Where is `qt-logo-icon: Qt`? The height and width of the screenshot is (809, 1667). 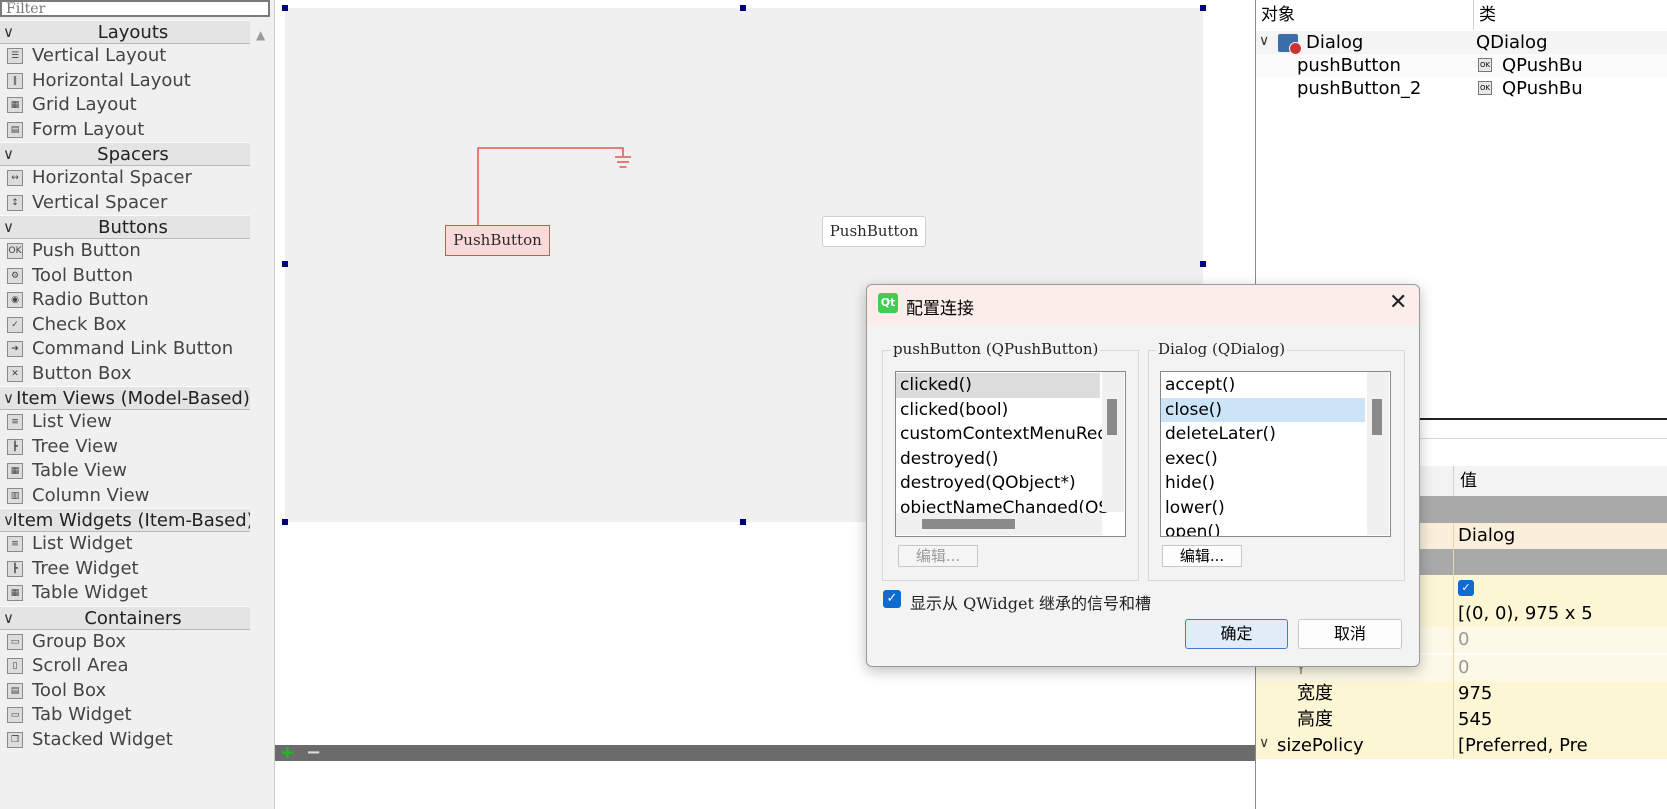 qt-logo-icon: Qt is located at coordinates (888, 303).